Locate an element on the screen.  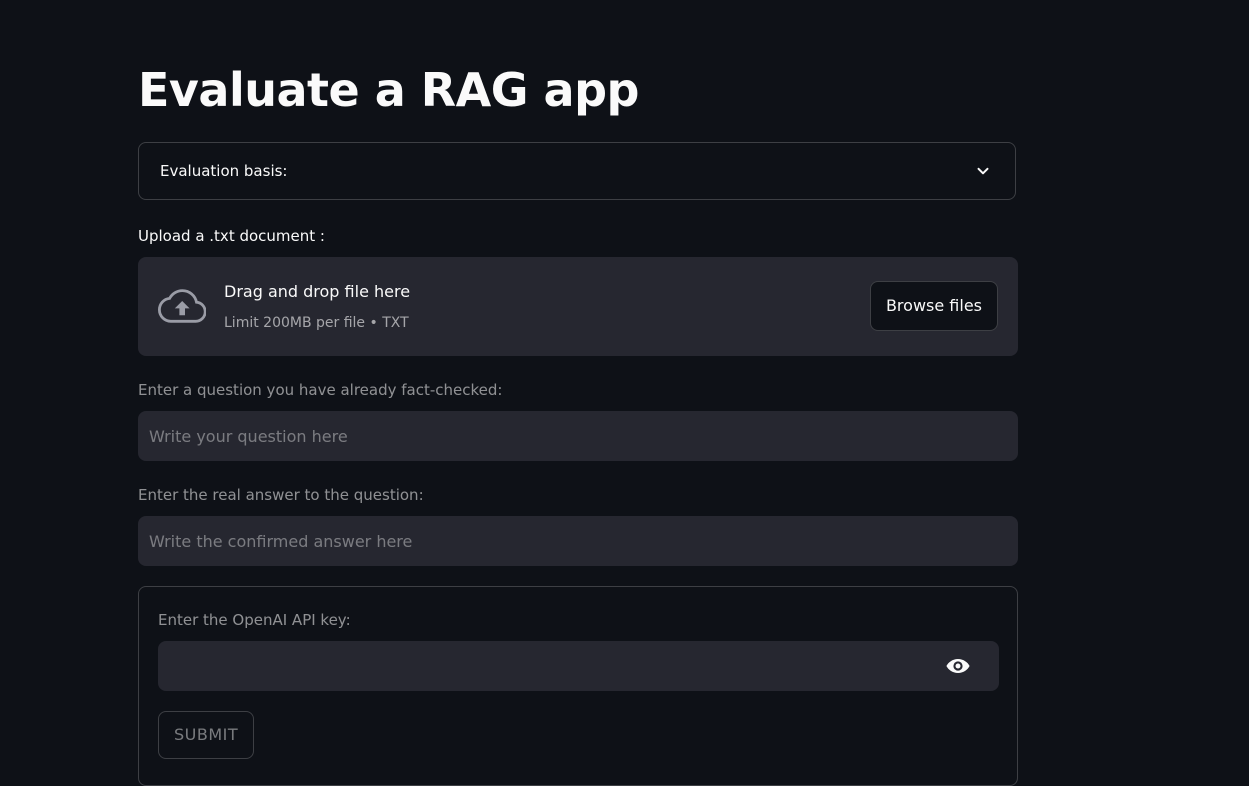
page-title: Evaluate a RAG app is located at coordinates (388, 90).